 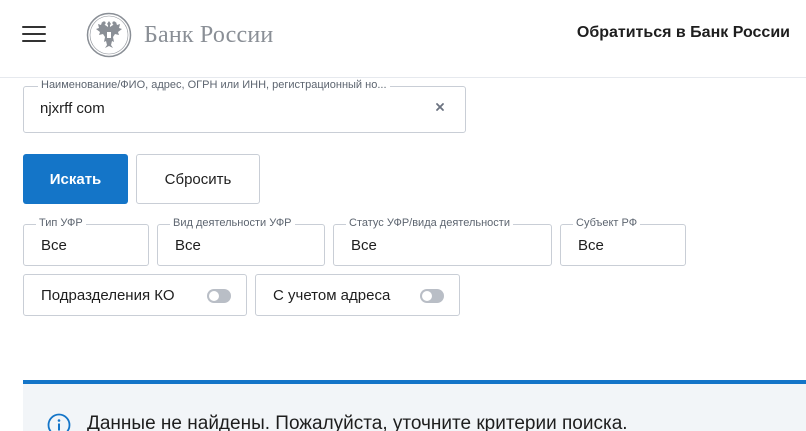 I want to click on filter-activity-type-select: Вид деятельности УФР Все, so click(x=241, y=241).